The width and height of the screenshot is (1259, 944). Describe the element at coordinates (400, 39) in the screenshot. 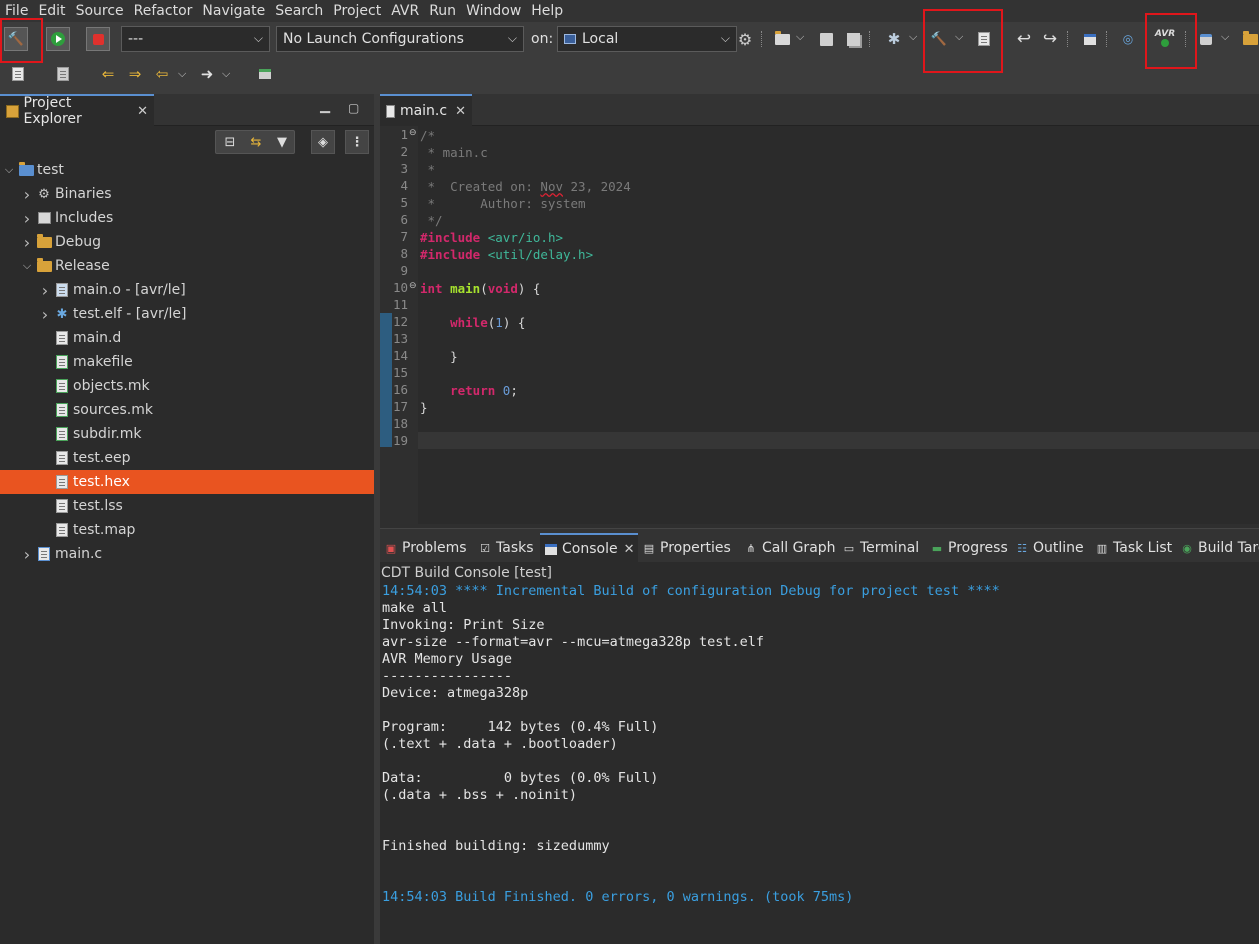

I see `launch-config-select: No Launch Configurations ⌵` at that location.